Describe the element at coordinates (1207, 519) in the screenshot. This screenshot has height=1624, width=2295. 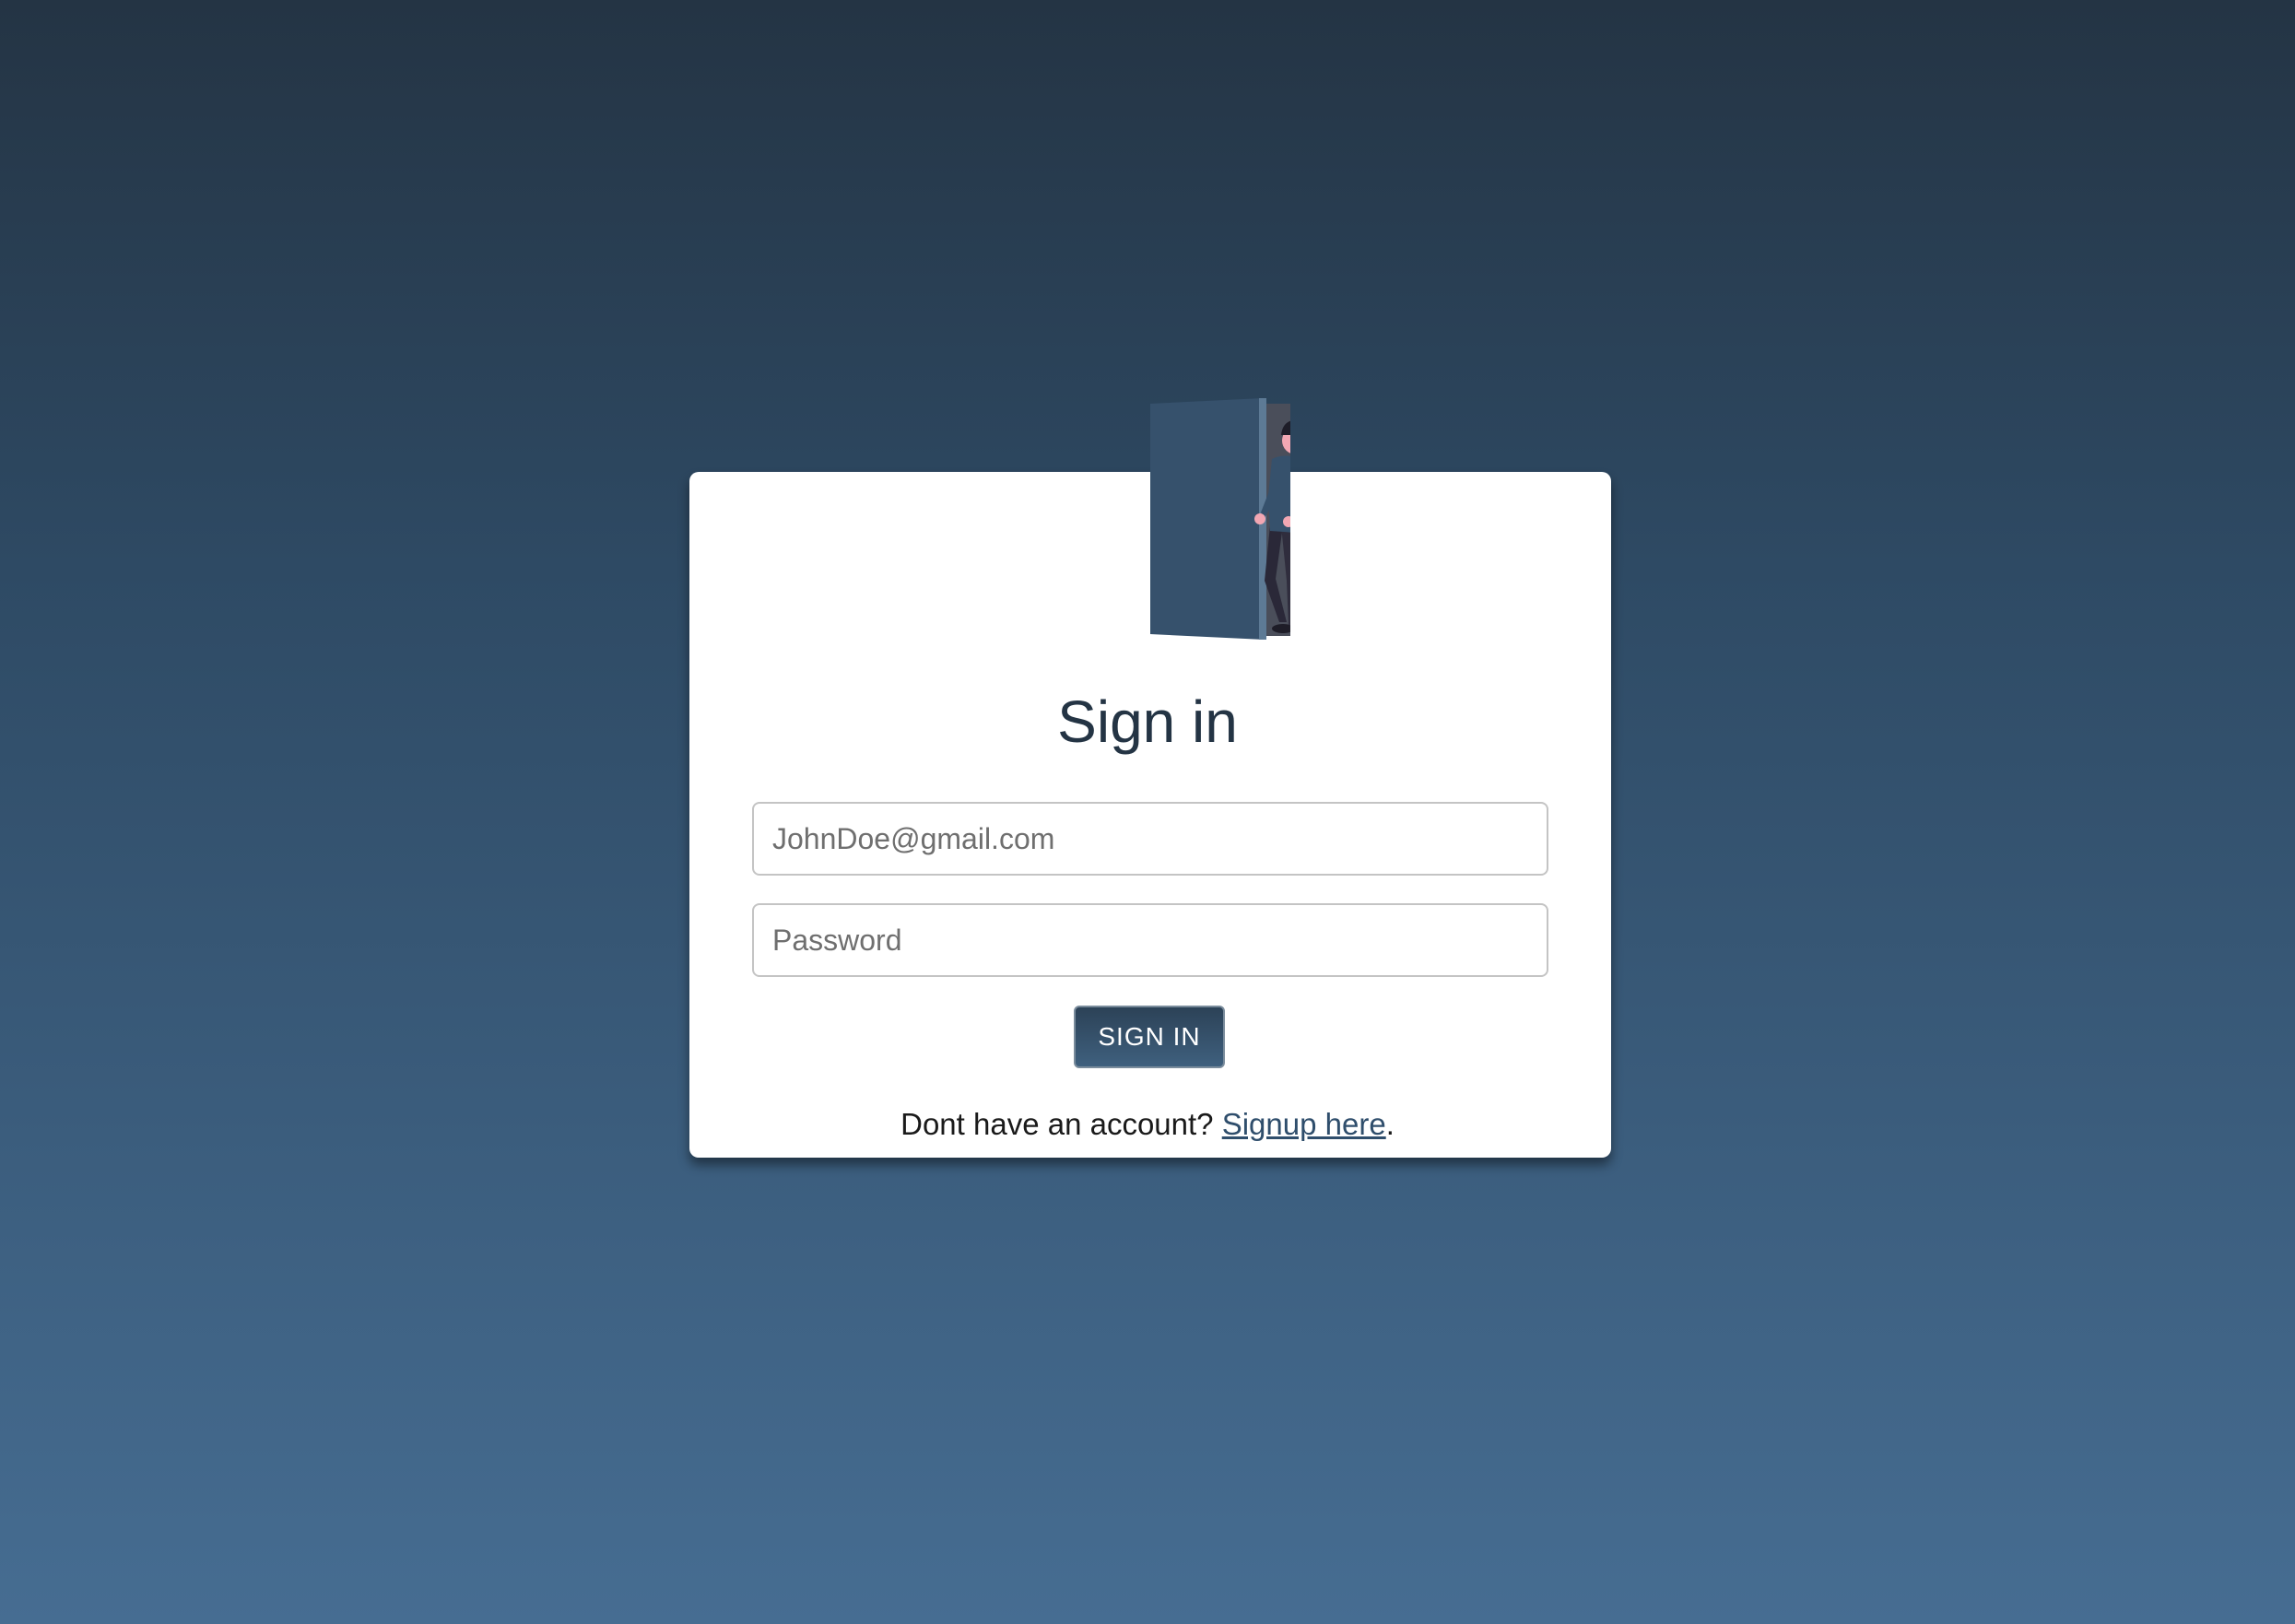
I see `door-panel` at that location.